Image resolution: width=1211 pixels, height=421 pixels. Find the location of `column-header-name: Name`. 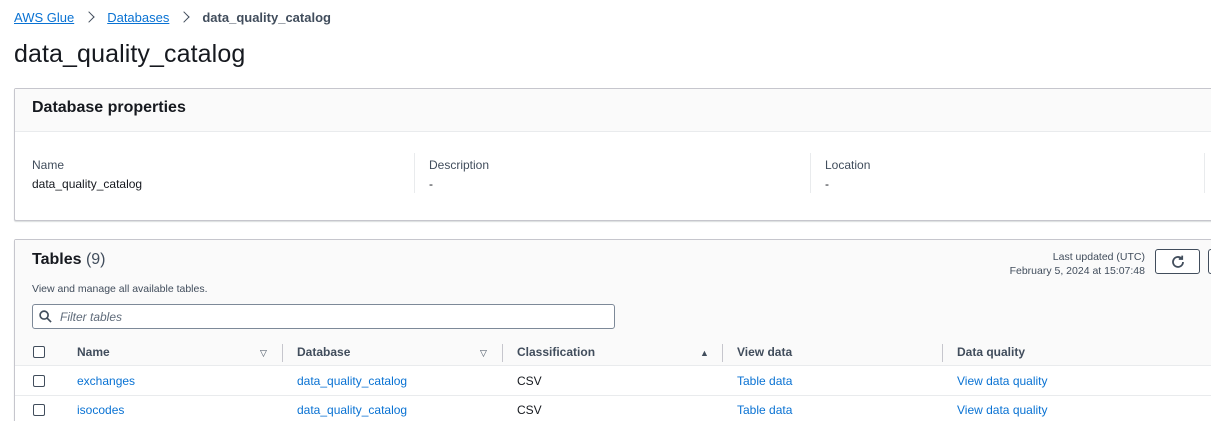

column-header-name: Name is located at coordinates (93, 351).